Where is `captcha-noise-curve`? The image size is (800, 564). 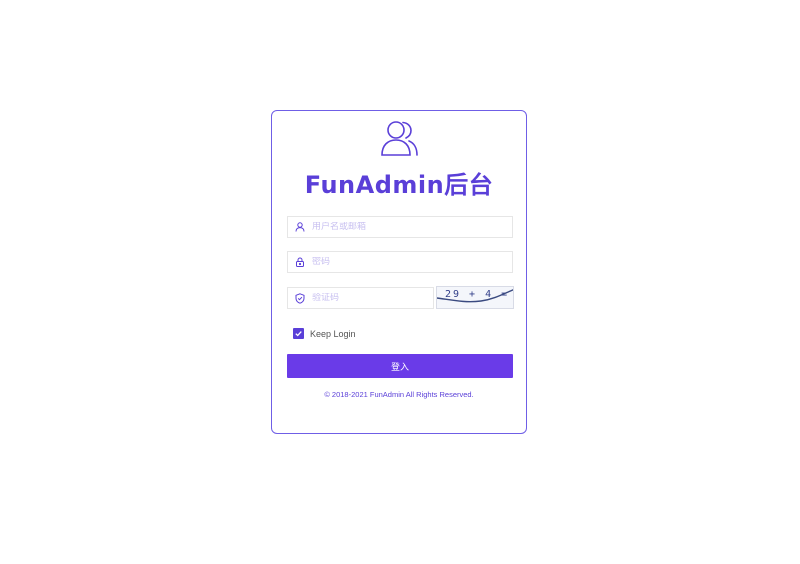
captcha-noise-curve is located at coordinates (475, 296).